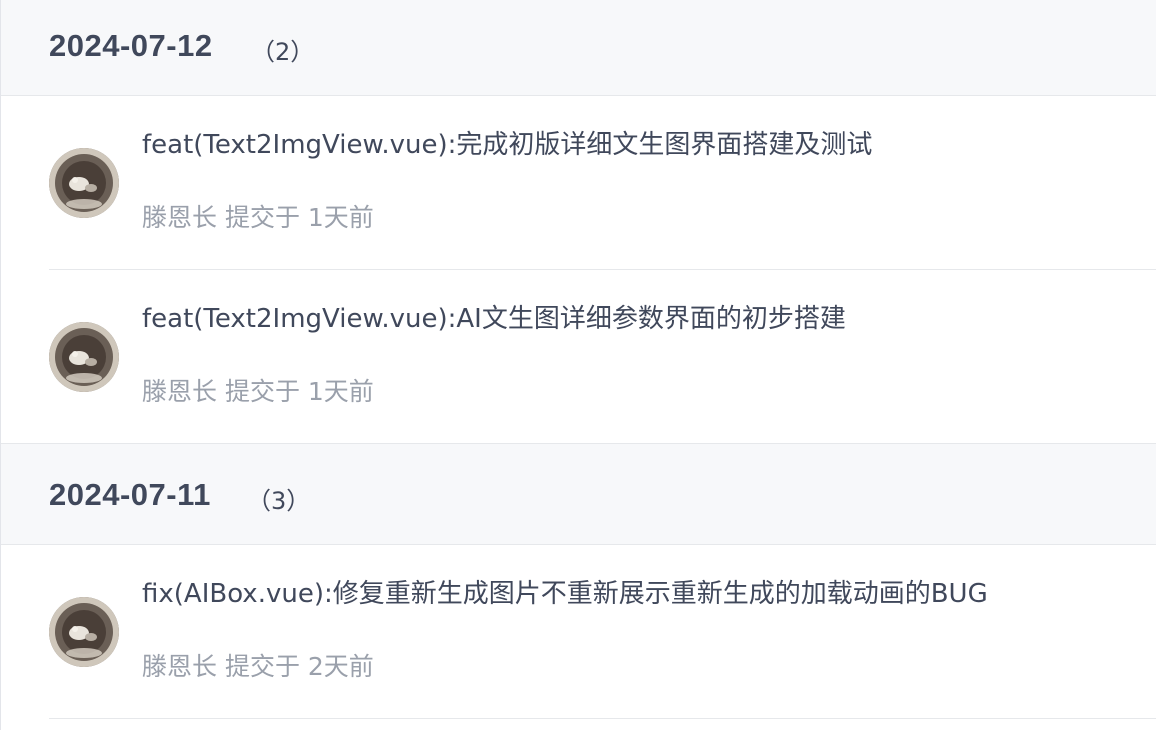 This screenshot has height=730, width=1156. What do you see at coordinates (494, 316) in the screenshot?
I see `commit-message: feat(Text2ImgView.vue):AI文生图详细参数界面的初步搭建` at bounding box center [494, 316].